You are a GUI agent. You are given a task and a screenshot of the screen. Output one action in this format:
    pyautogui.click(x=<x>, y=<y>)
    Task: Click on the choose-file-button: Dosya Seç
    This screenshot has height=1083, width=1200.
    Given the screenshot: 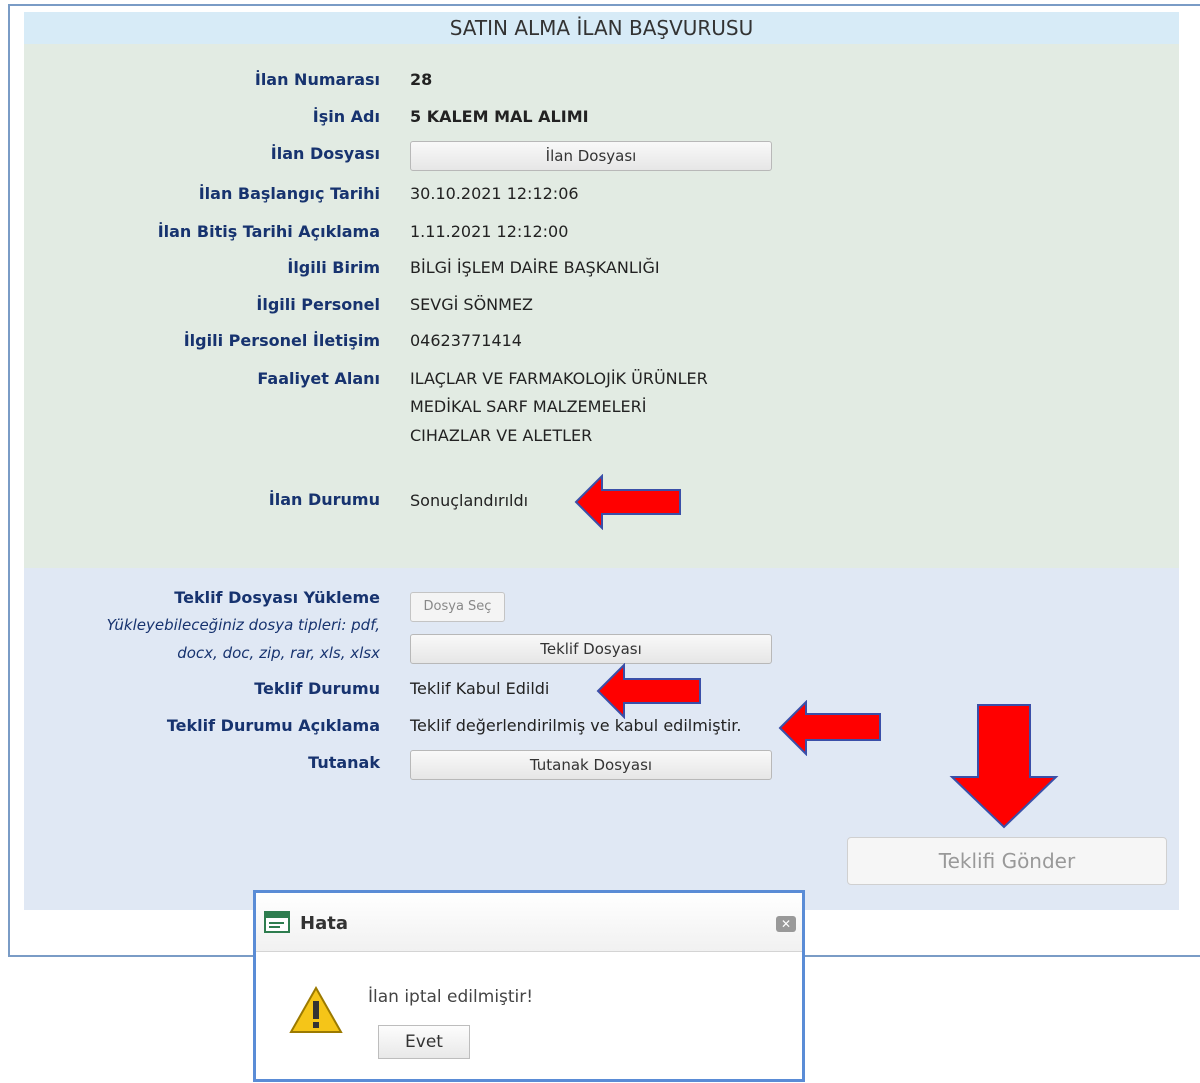 What is the action you would take?
    pyautogui.click(x=457, y=607)
    